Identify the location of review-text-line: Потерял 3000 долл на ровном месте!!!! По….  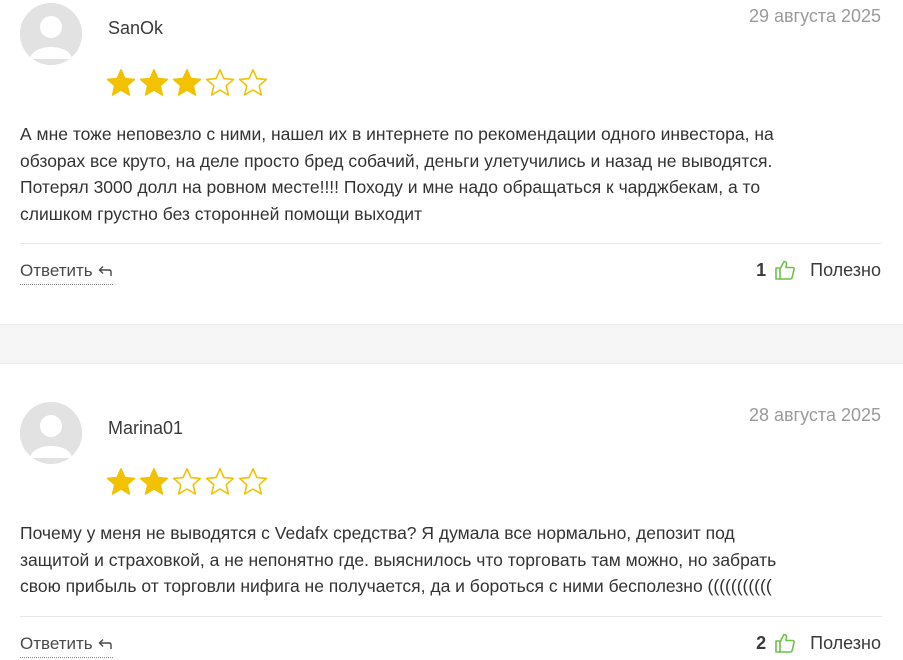
(390, 187).